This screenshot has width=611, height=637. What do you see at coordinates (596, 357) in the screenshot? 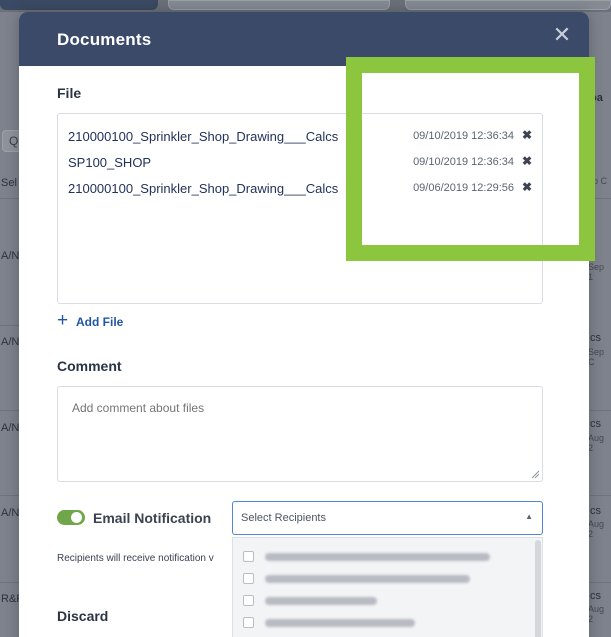
I see `background-right-subtext: Sep C` at bounding box center [596, 357].